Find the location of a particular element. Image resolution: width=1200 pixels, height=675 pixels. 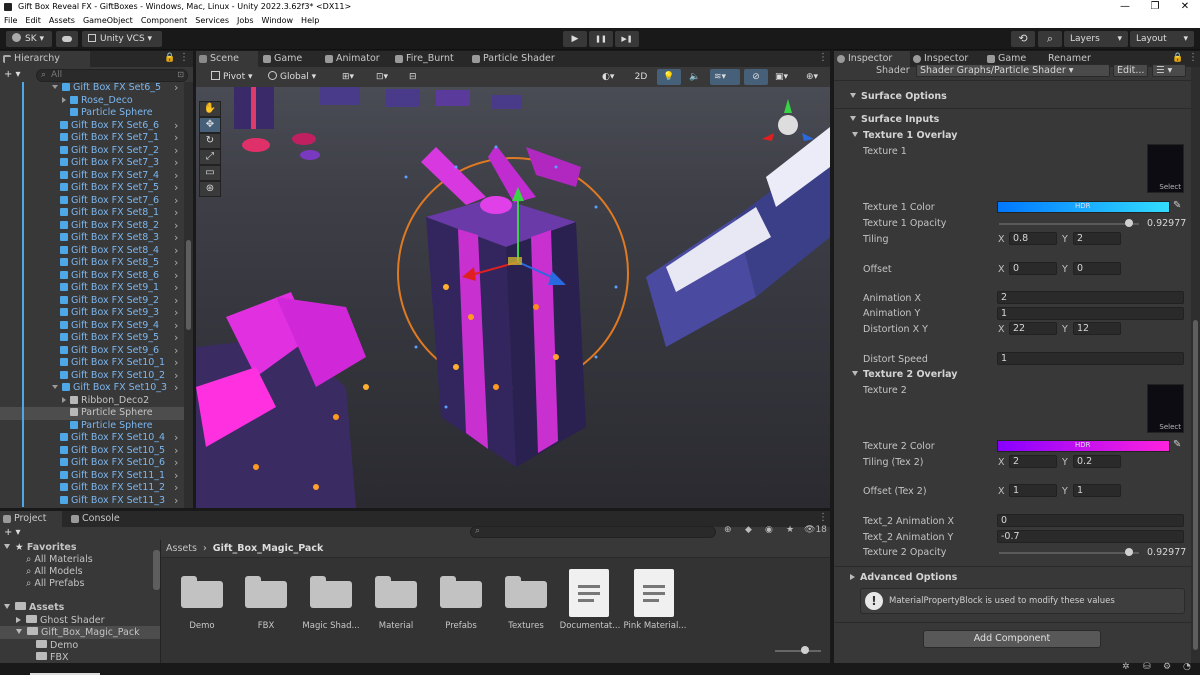

inspector-scrollbar is located at coordinates (1195, 365).